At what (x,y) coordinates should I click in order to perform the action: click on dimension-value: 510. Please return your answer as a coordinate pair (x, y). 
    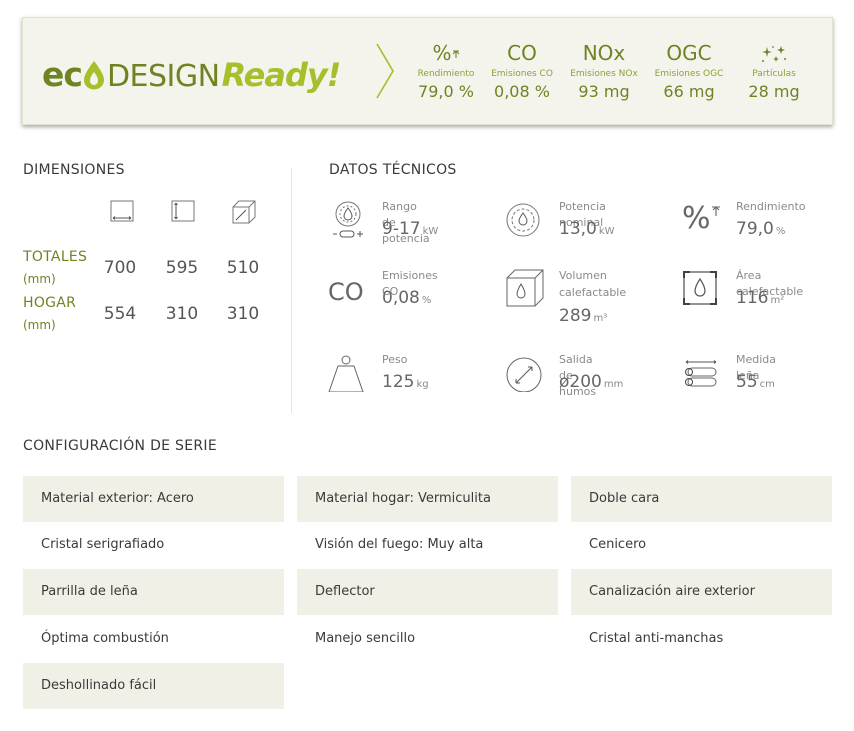
    Looking at the image, I should click on (243, 268).